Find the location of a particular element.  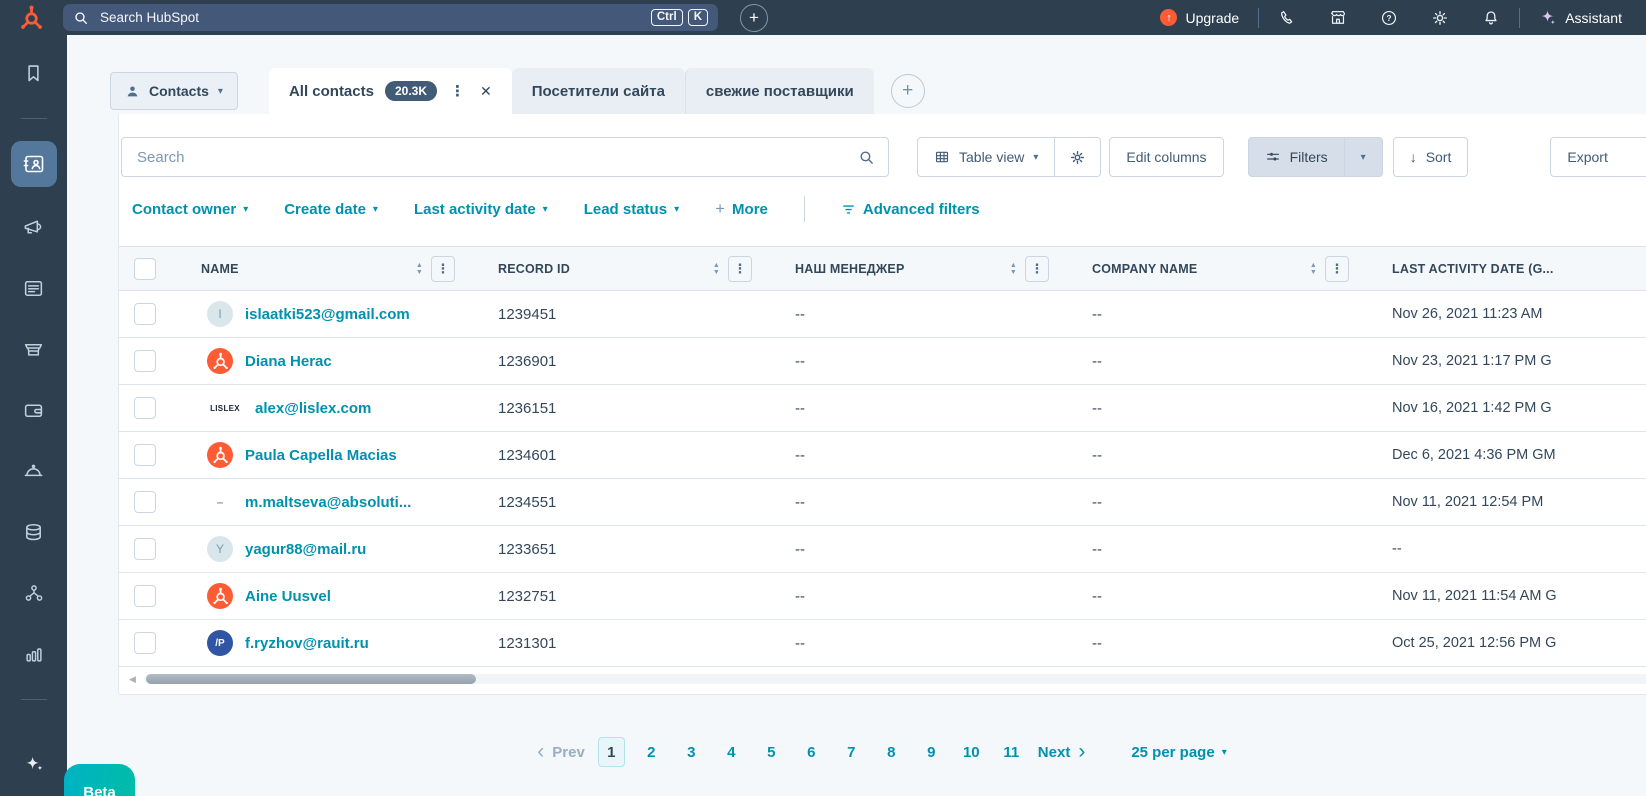

scroll-left-arrow-icon: ◀ is located at coordinates (132, 679).